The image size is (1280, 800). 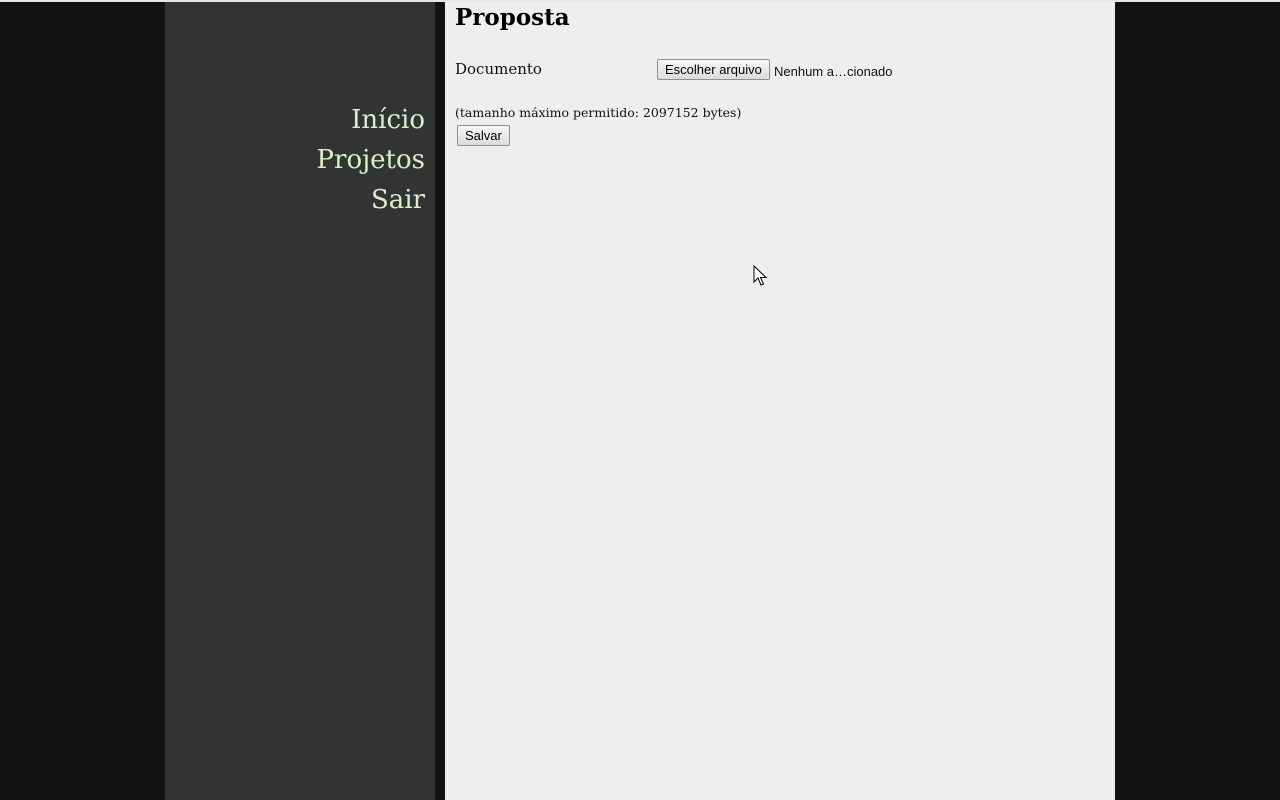 I want to click on choose-file-button: Escolher arquivo, so click(x=713, y=69).